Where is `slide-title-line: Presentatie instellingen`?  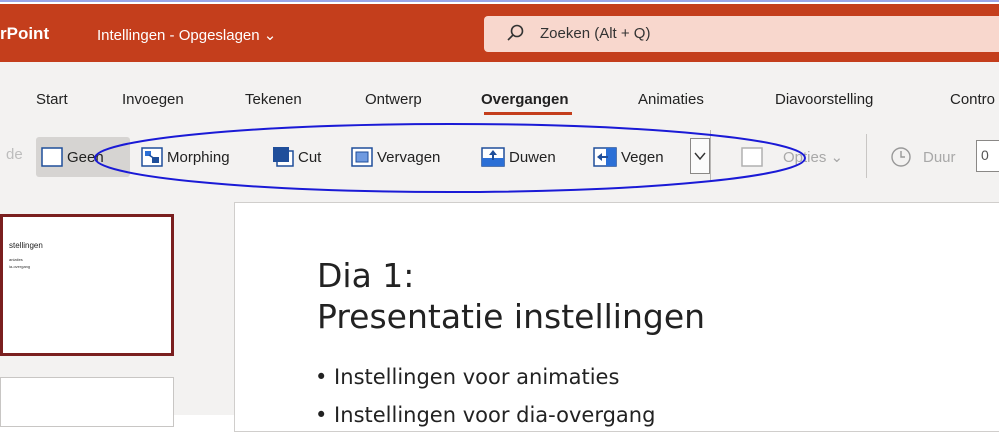 slide-title-line: Presentatie instellingen is located at coordinates (511, 316).